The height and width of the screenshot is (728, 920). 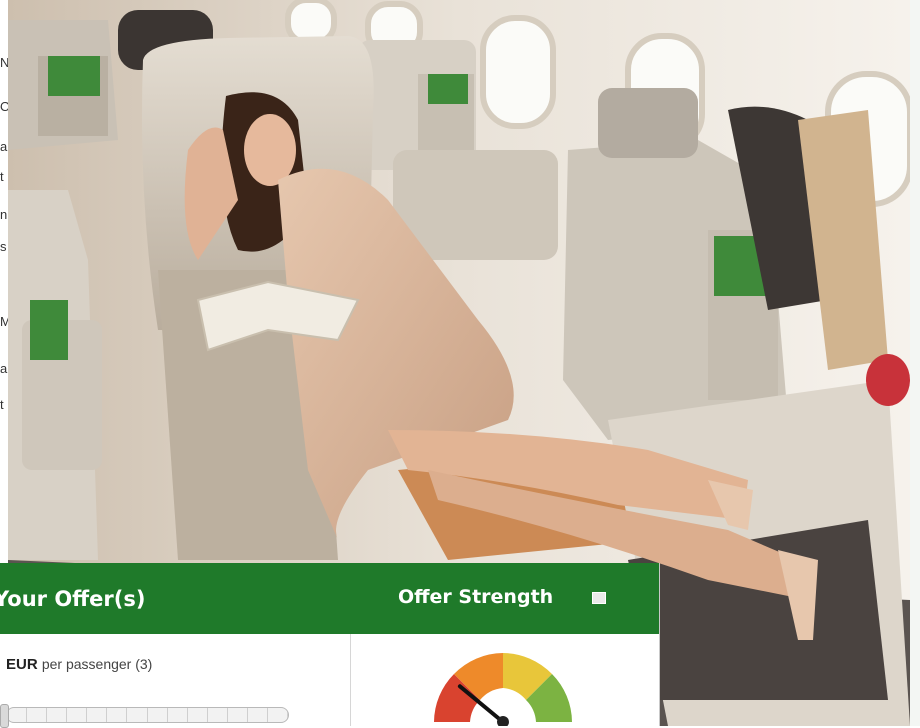 What do you see at coordinates (476, 597) in the screenshot?
I see `offer-strength-title: Offer Strength` at bounding box center [476, 597].